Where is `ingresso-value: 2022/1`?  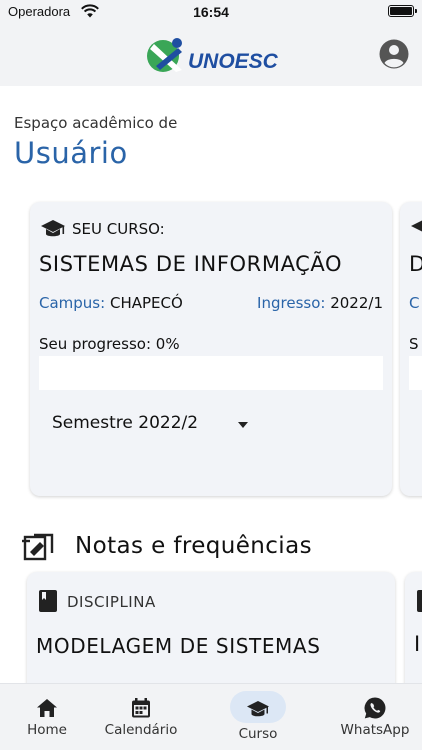
ingresso-value: 2022/1 is located at coordinates (356, 303).